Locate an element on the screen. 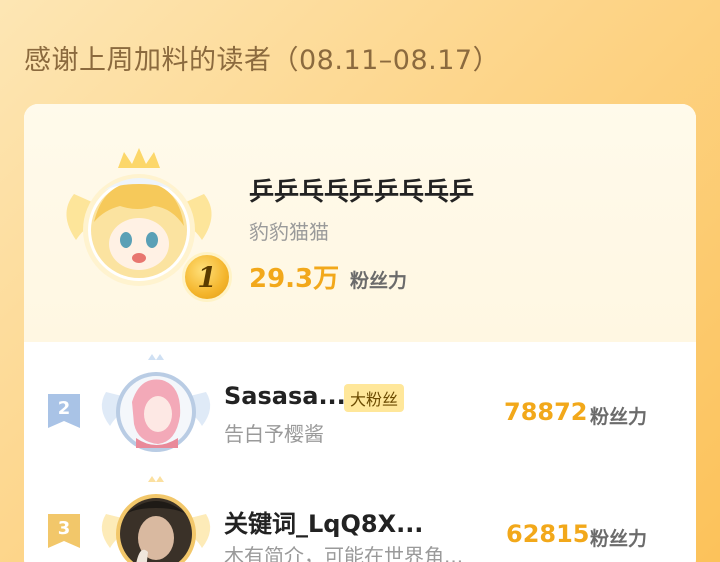 This screenshot has height=562, width=720. reader-fan-count: 62815 is located at coordinates (548, 534).